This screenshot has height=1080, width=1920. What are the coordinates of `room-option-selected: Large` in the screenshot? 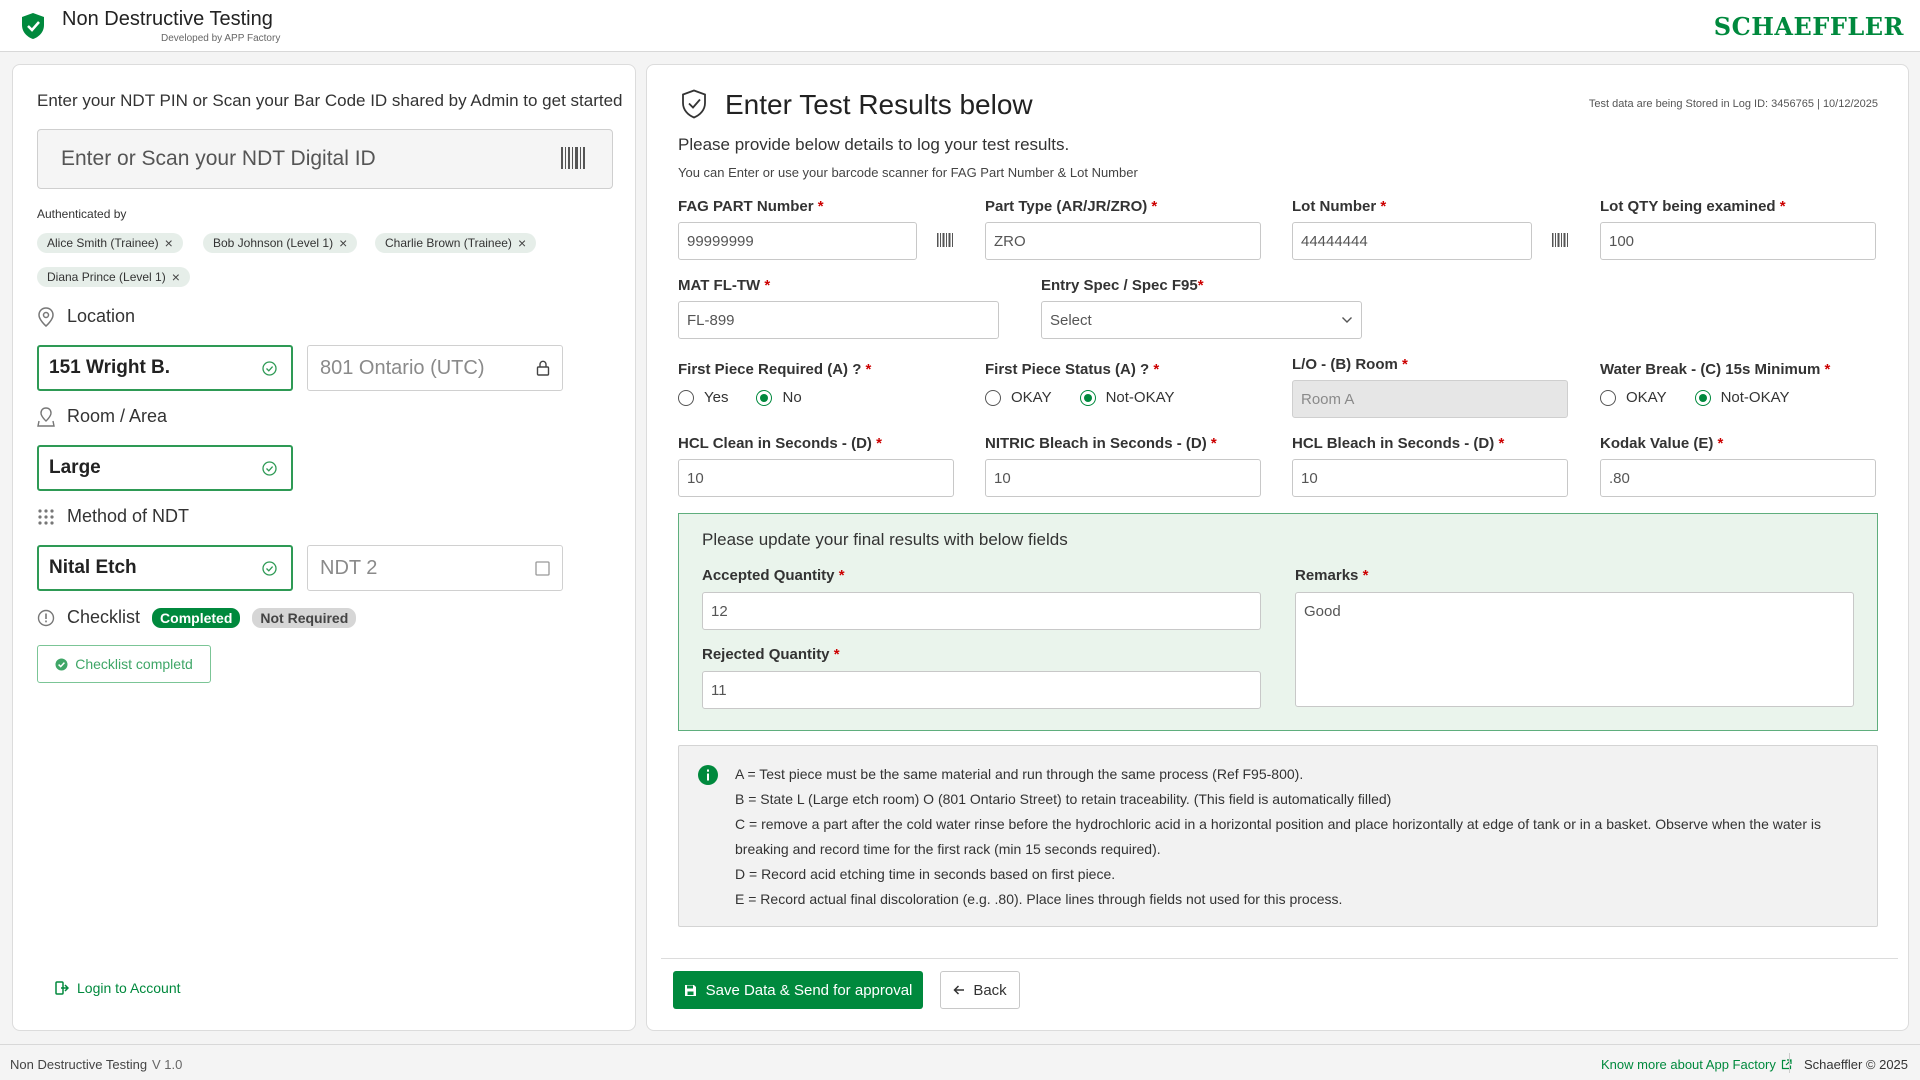 It's located at (165, 468).